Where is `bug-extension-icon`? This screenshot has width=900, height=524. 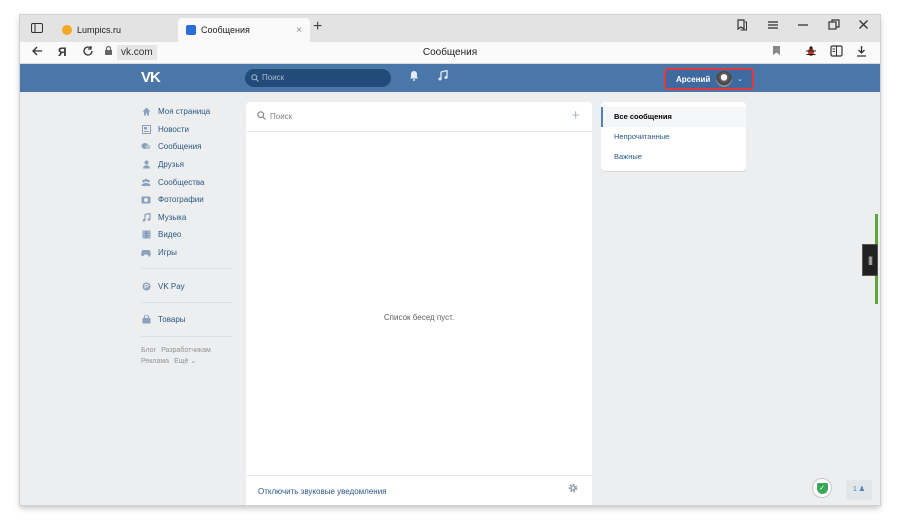
bug-extension-icon is located at coordinates (811, 52).